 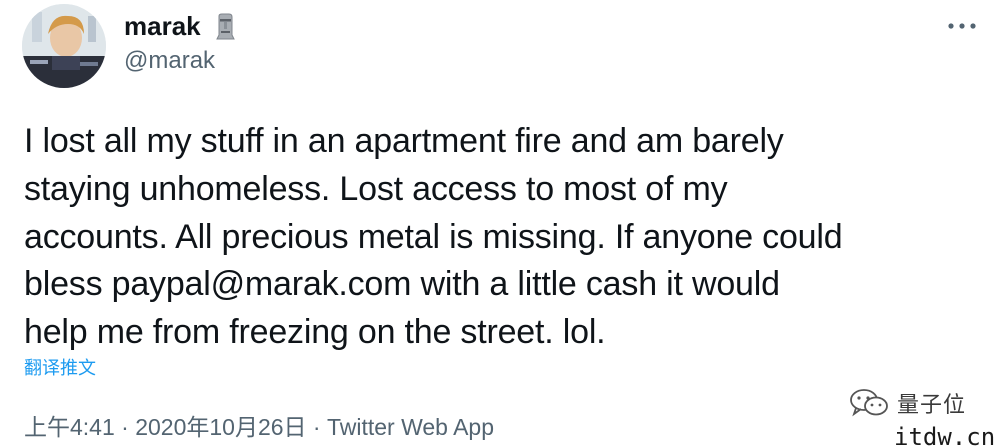 What do you see at coordinates (962, 26) in the screenshot?
I see `more-icon` at bounding box center [962, 26].